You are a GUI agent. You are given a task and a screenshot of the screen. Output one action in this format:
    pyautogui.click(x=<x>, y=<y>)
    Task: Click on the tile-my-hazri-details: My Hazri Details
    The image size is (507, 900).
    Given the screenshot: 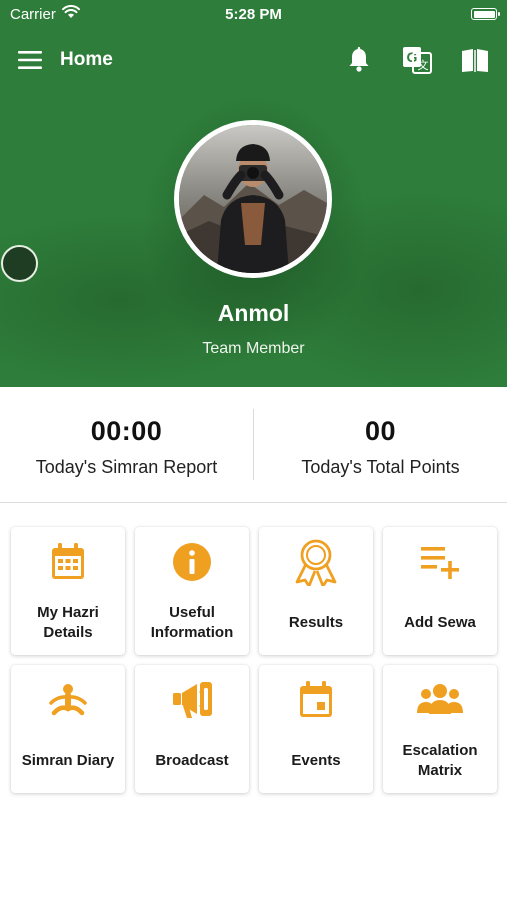 What is the action you would take?
    pyautogui.click(x=68, y=591)
    